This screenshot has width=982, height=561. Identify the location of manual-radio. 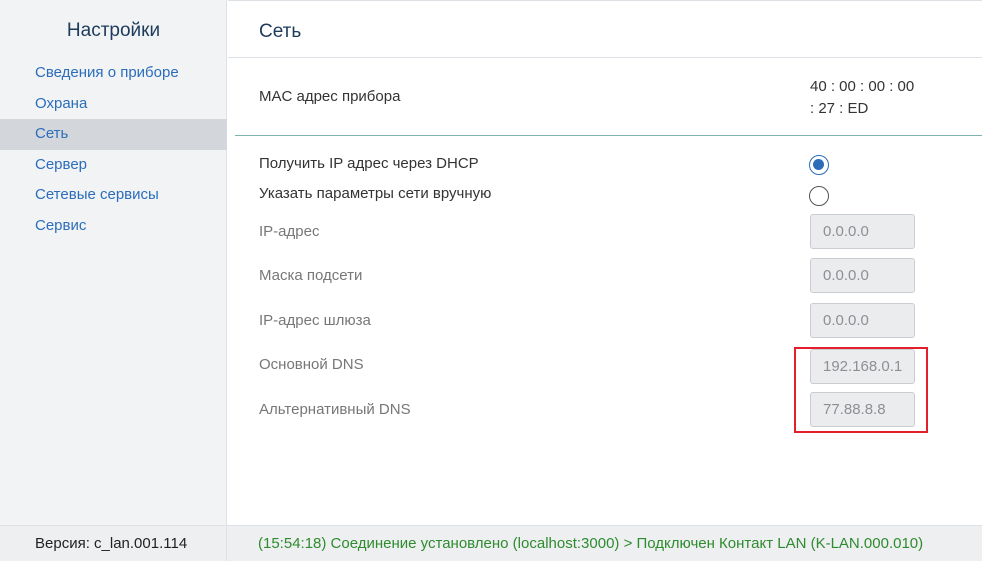
(819, 196).